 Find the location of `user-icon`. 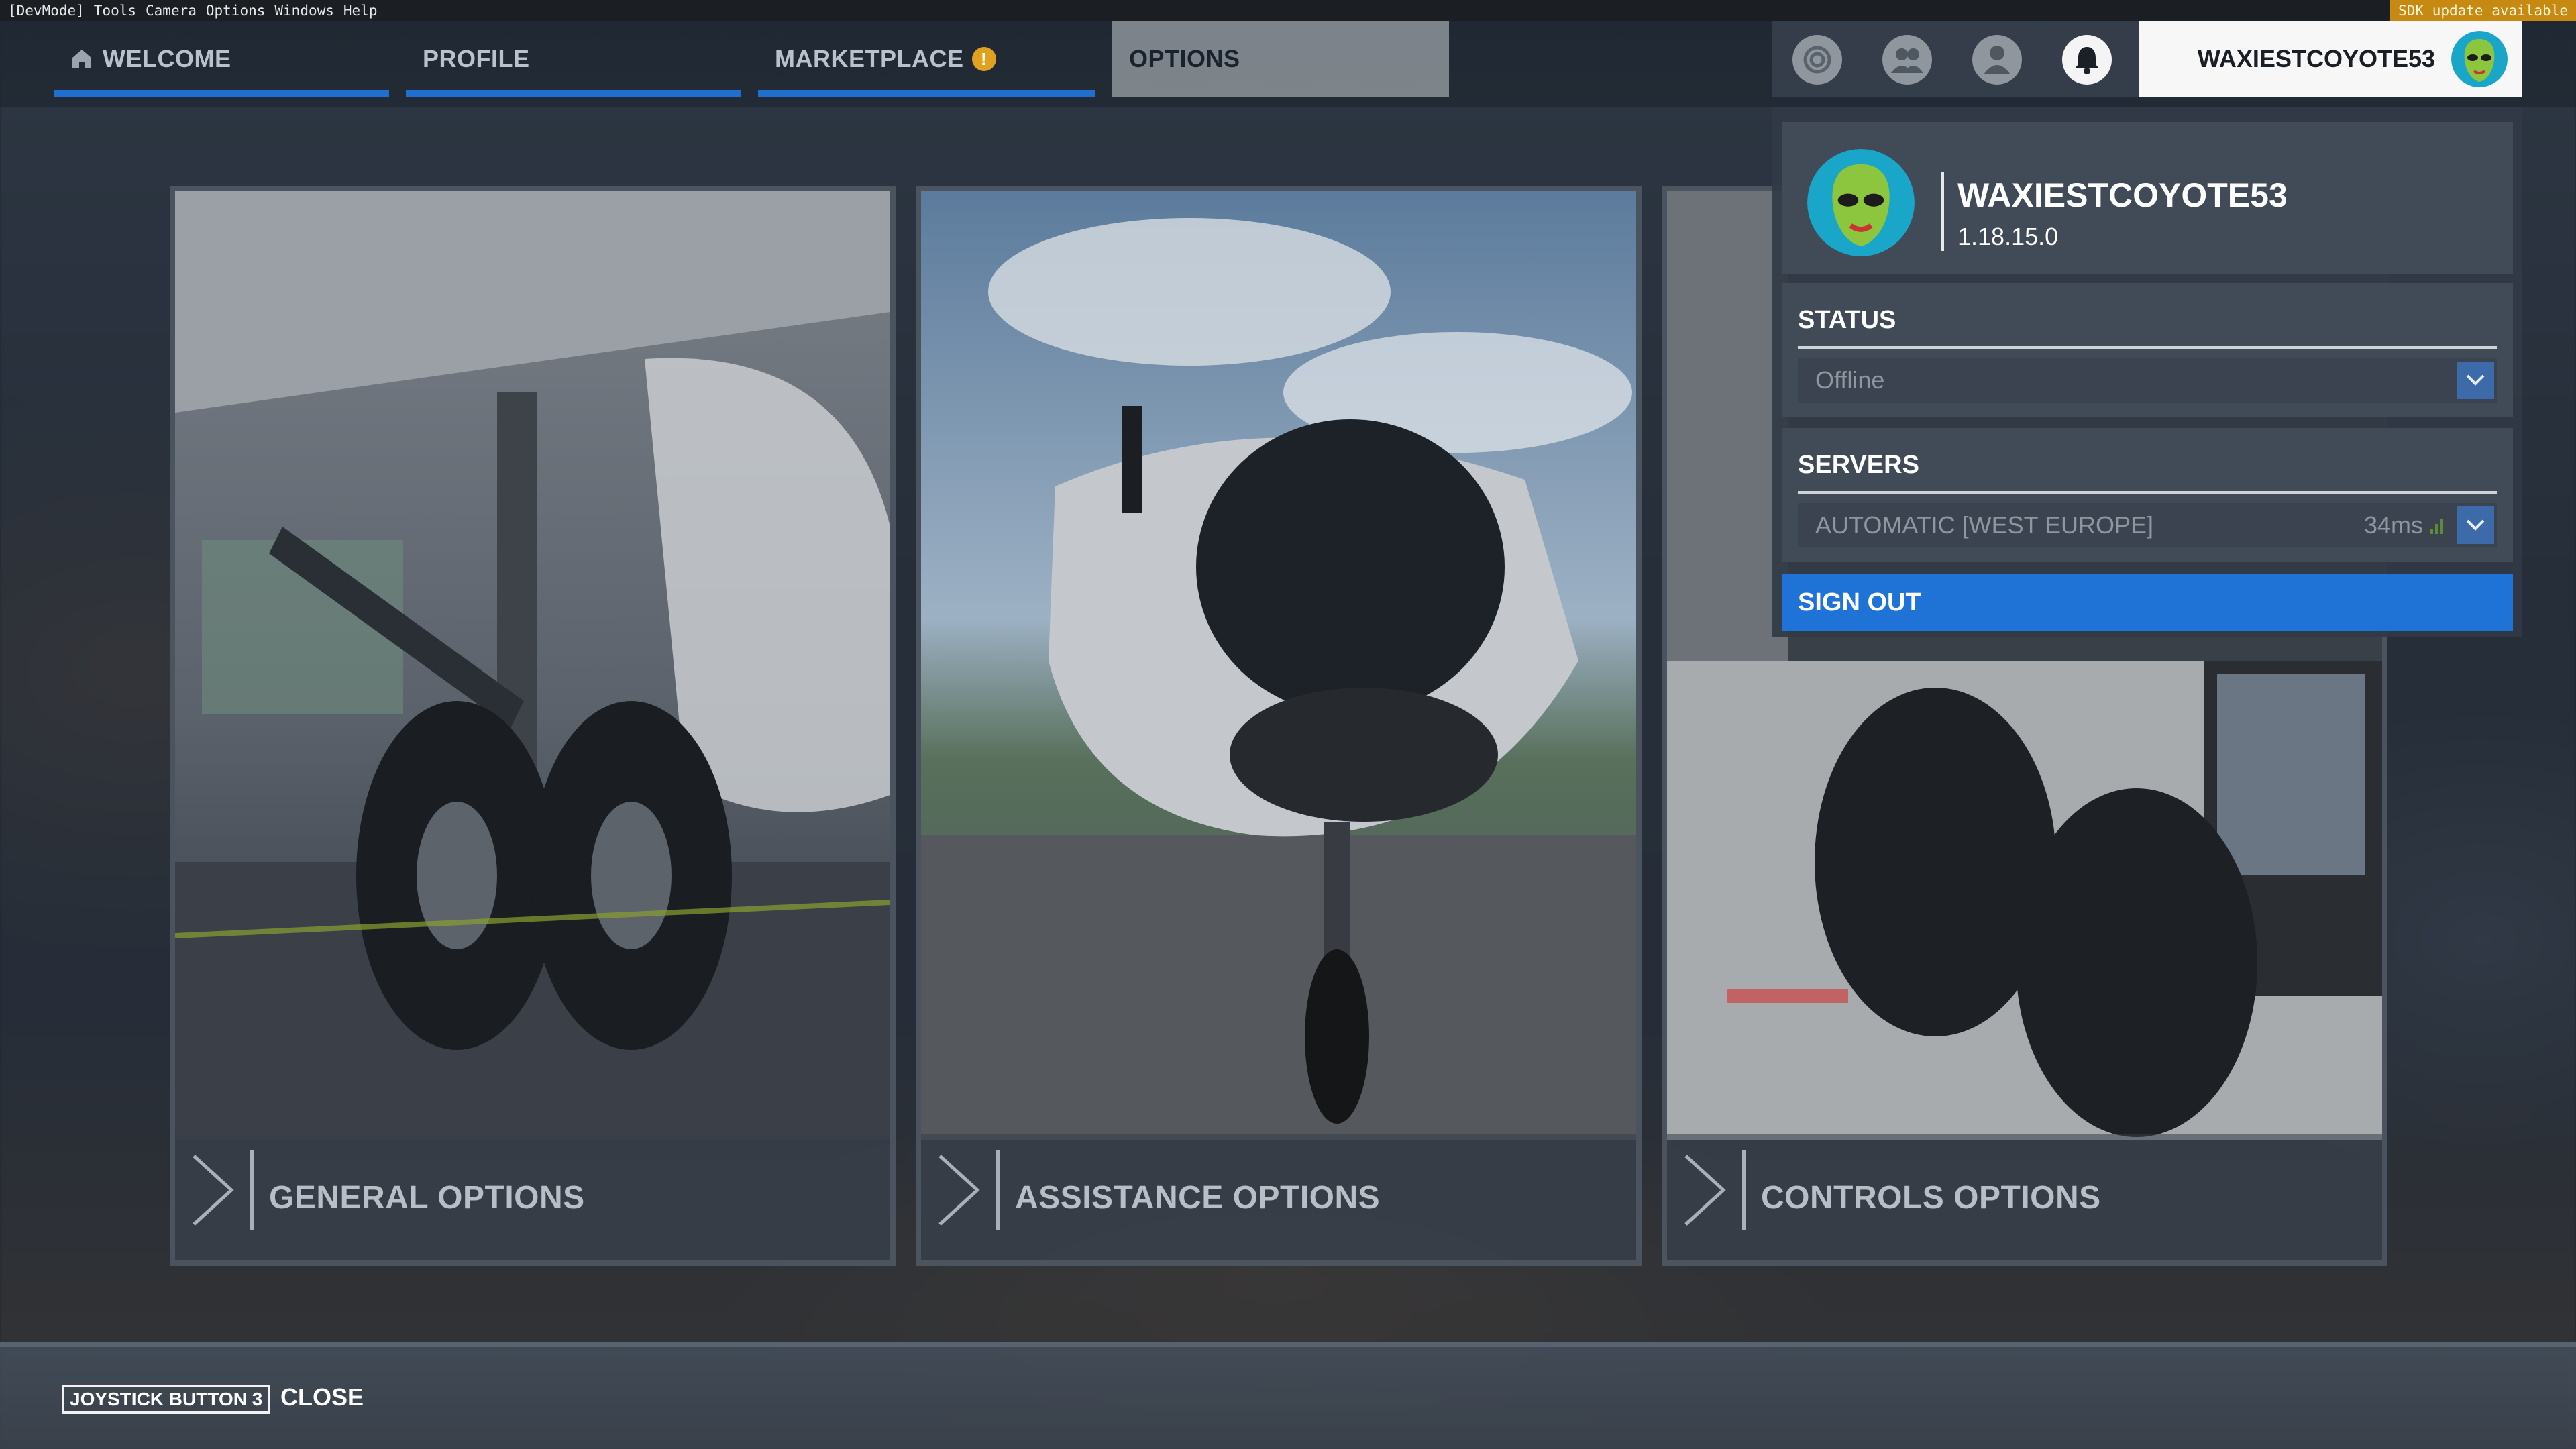

user-icon is located at coordinates (1997, 60).